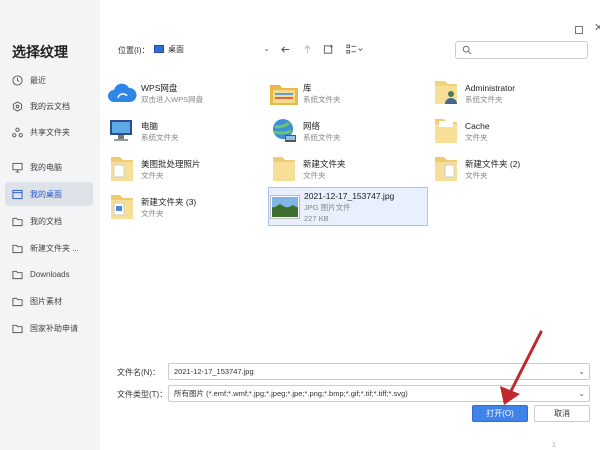  What do you see at coordinates (38, 80) in the screenshot?
I see `sidebar-item-label: 最近` at bounding box center [38, 80].